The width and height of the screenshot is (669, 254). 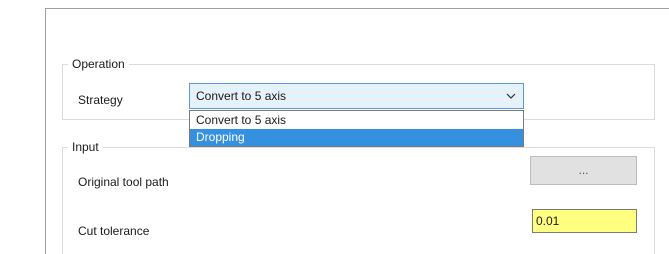 What do you see at coordinates (241, 96) in the screenshot?
I see `strategy-selected-value: Convert to 5 axis` at bounding box center [241, 96].